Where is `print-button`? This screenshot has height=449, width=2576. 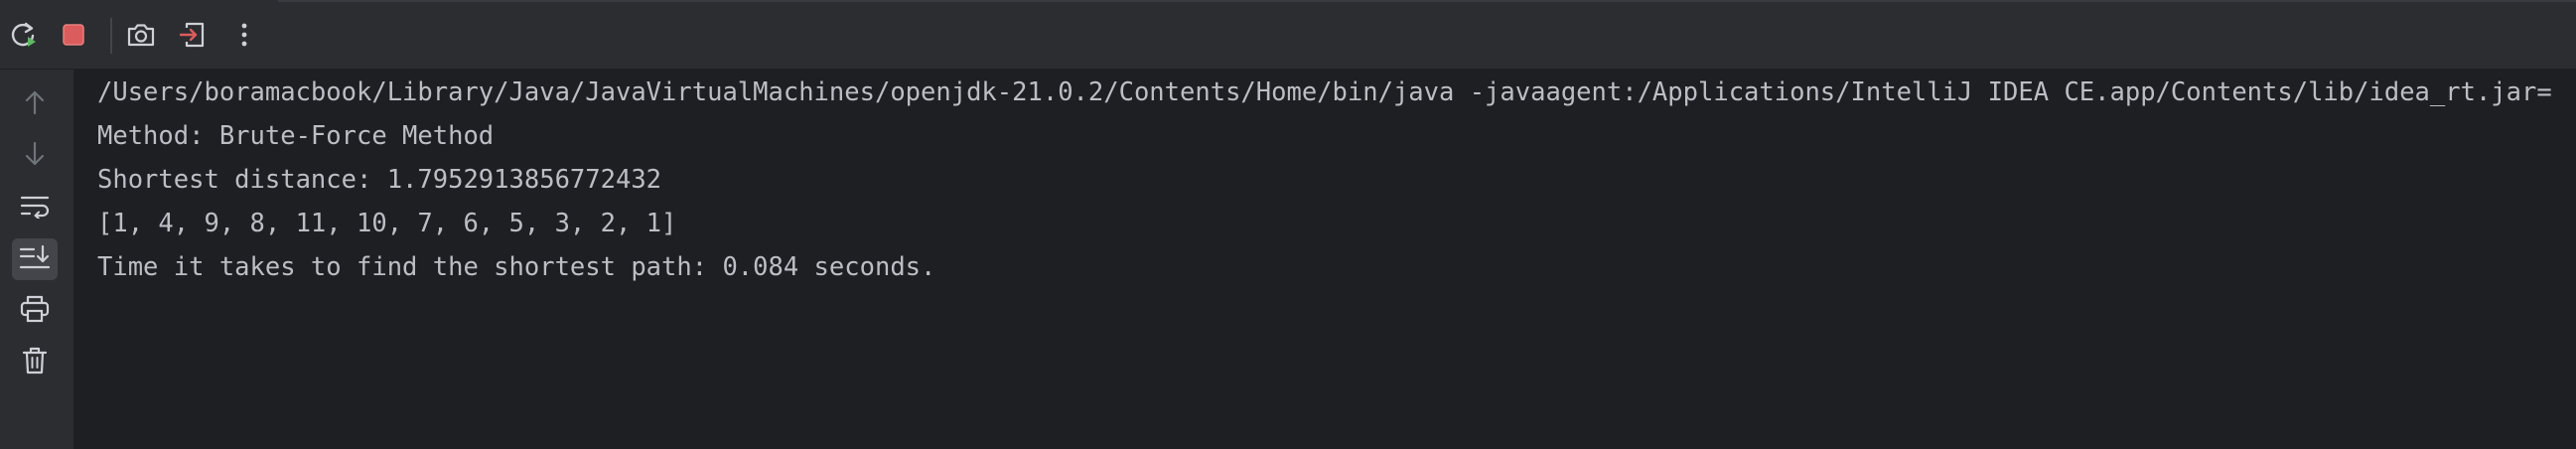 print-button is located at coordinates (35, 311).